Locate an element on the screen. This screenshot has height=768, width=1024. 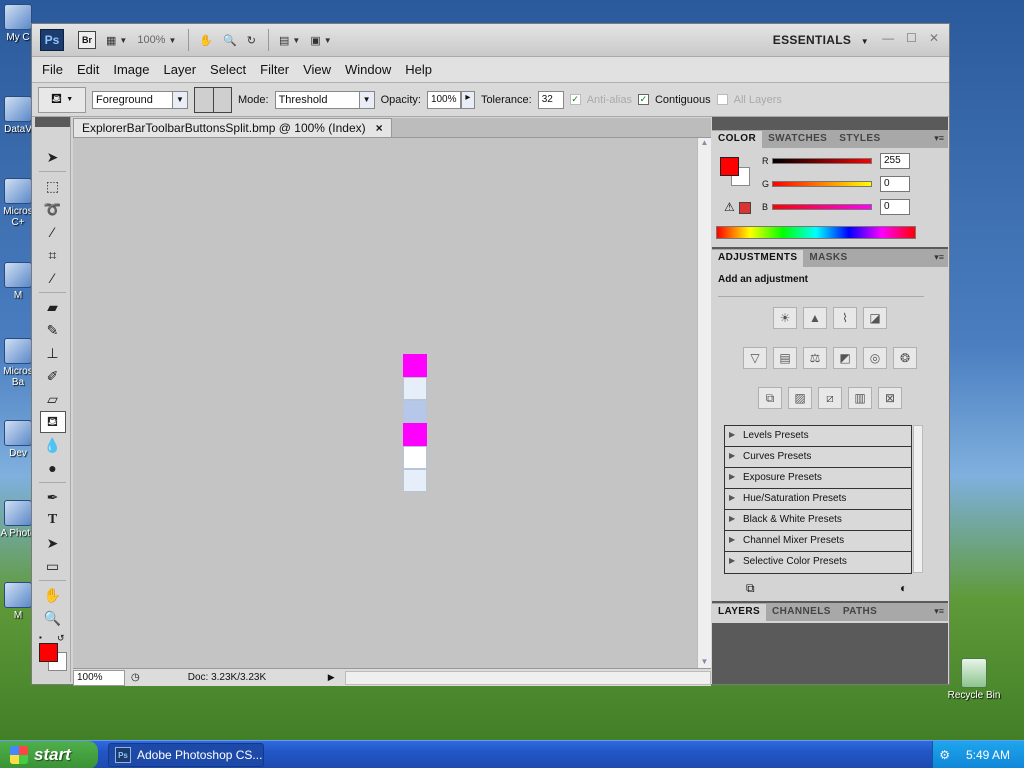
tab-adjustments: ADJUSTMENTS is located at coordinates (758, 258).